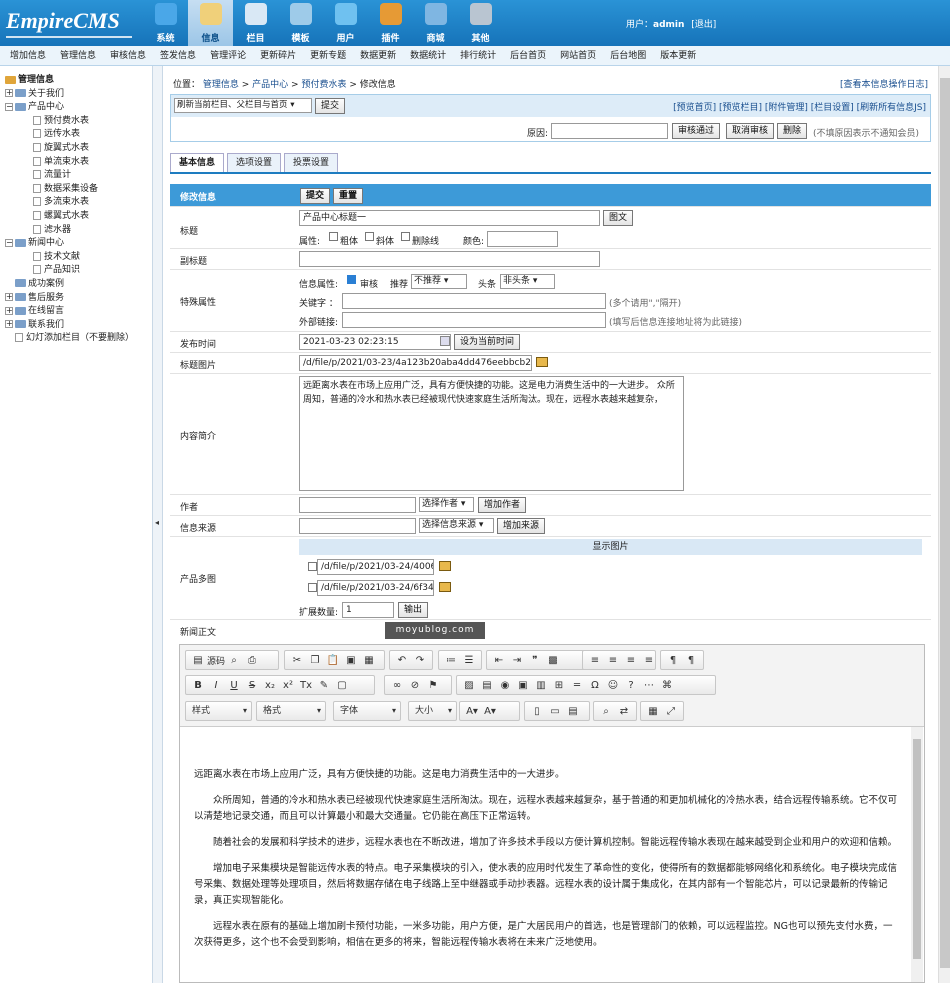 This screenshot has width=950, height=983. I want to click on italic-checkbox, so click(369, 236).